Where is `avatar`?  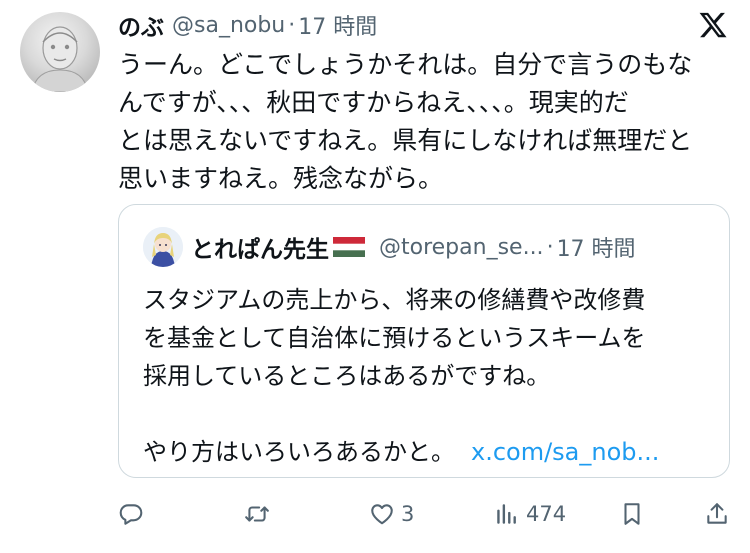
avatar is located at coordinates (60, 52).